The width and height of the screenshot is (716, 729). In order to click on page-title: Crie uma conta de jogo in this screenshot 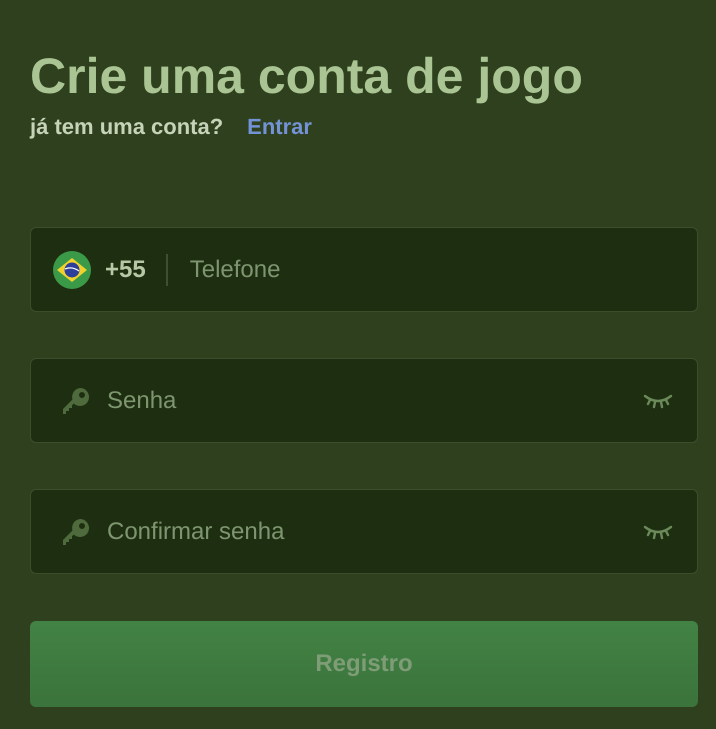, I will do `click(307, 76)`.